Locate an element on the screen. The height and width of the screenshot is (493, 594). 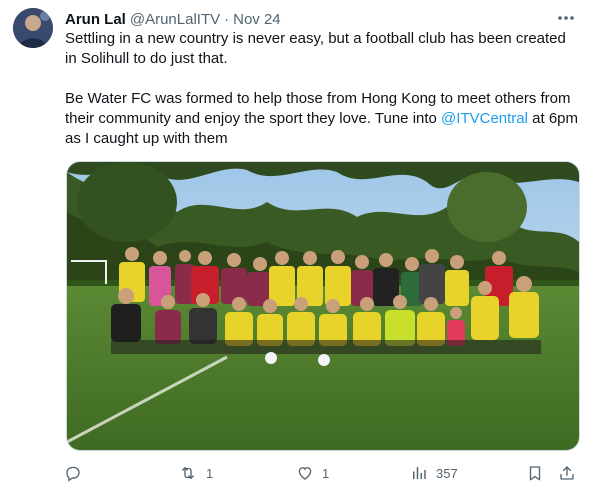
reply-button is located at coordinates (77, 473).